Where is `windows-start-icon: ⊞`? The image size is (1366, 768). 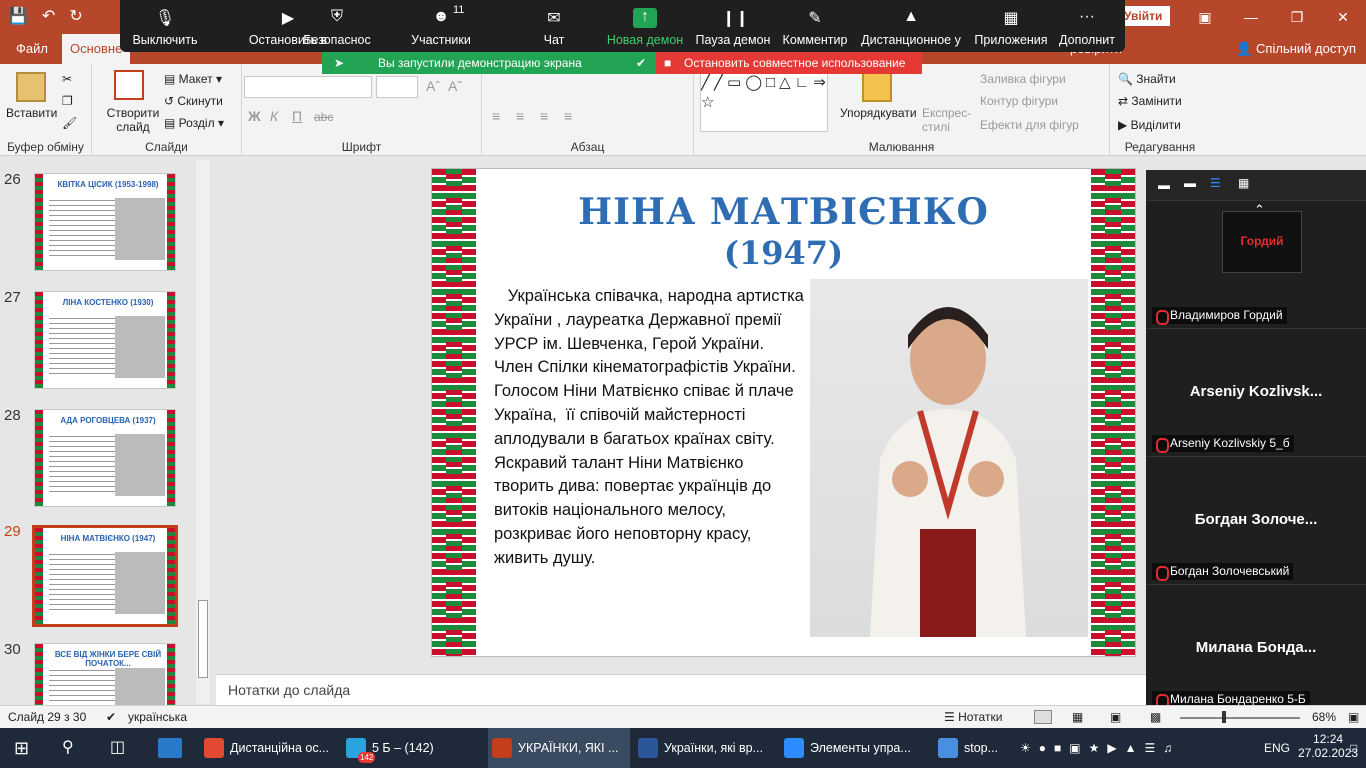
windows-start-icon: ⊞ is located at coordinates (21, 748).